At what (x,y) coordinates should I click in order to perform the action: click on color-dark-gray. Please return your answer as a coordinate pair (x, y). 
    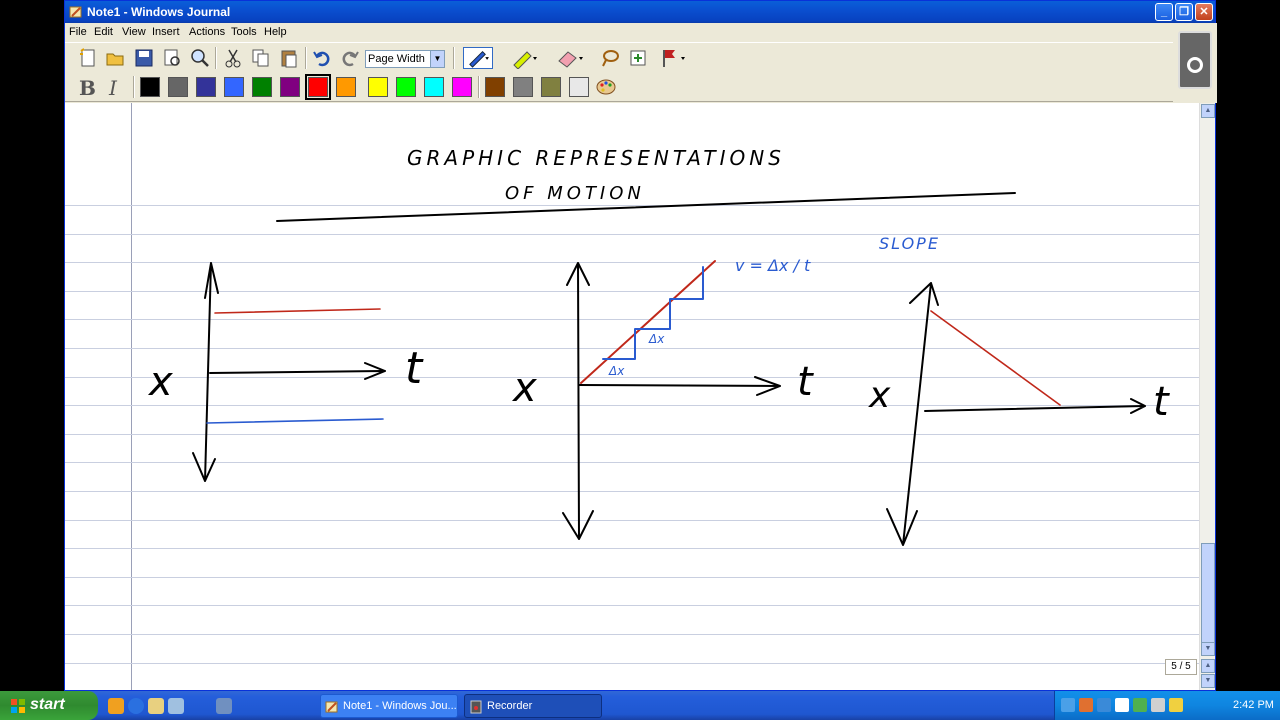
    Looking at the image, I should click on (523, 87).